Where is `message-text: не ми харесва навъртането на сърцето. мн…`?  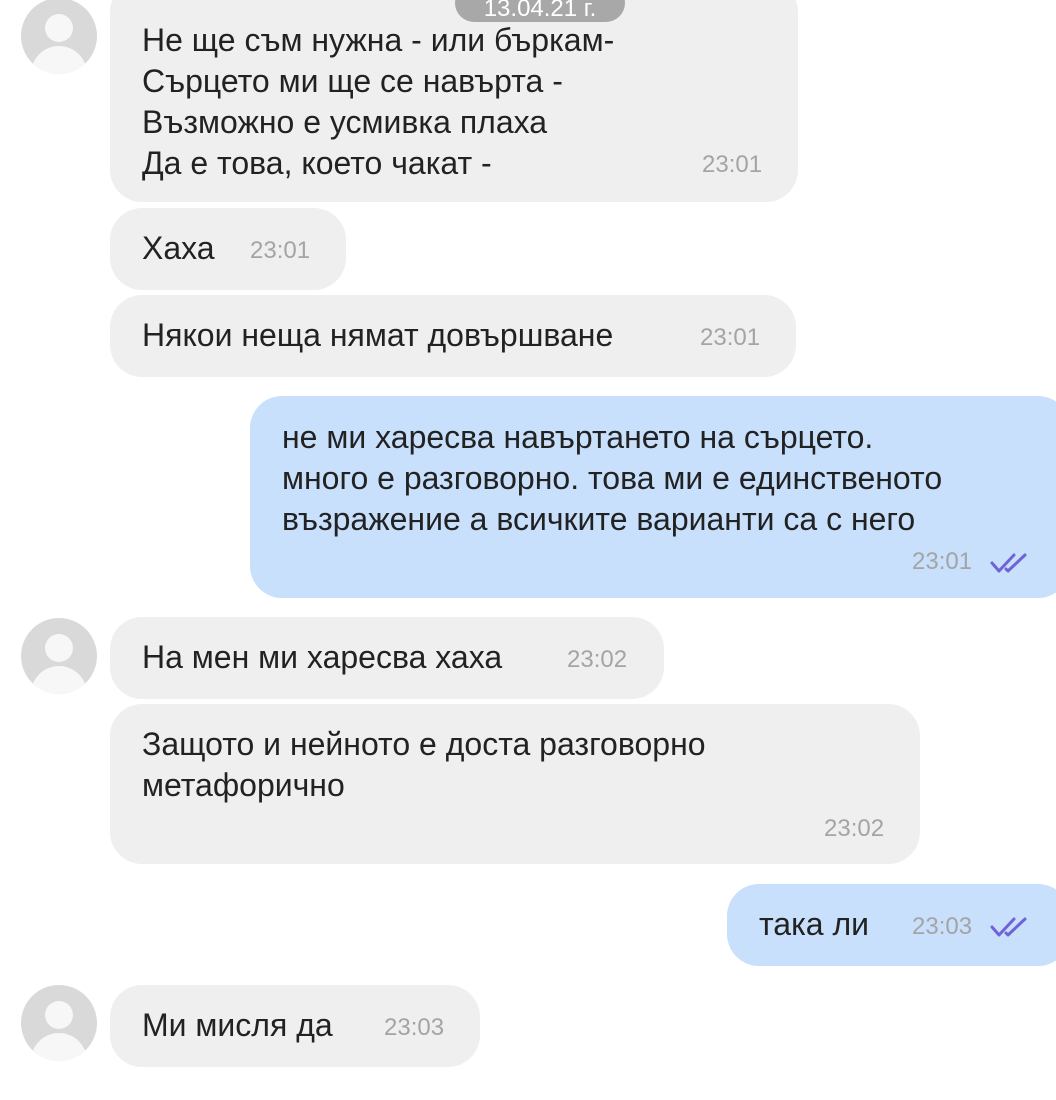 message-text: не ми харесва навъртането на сърцето. мн… is located at coordinates (612, 478).